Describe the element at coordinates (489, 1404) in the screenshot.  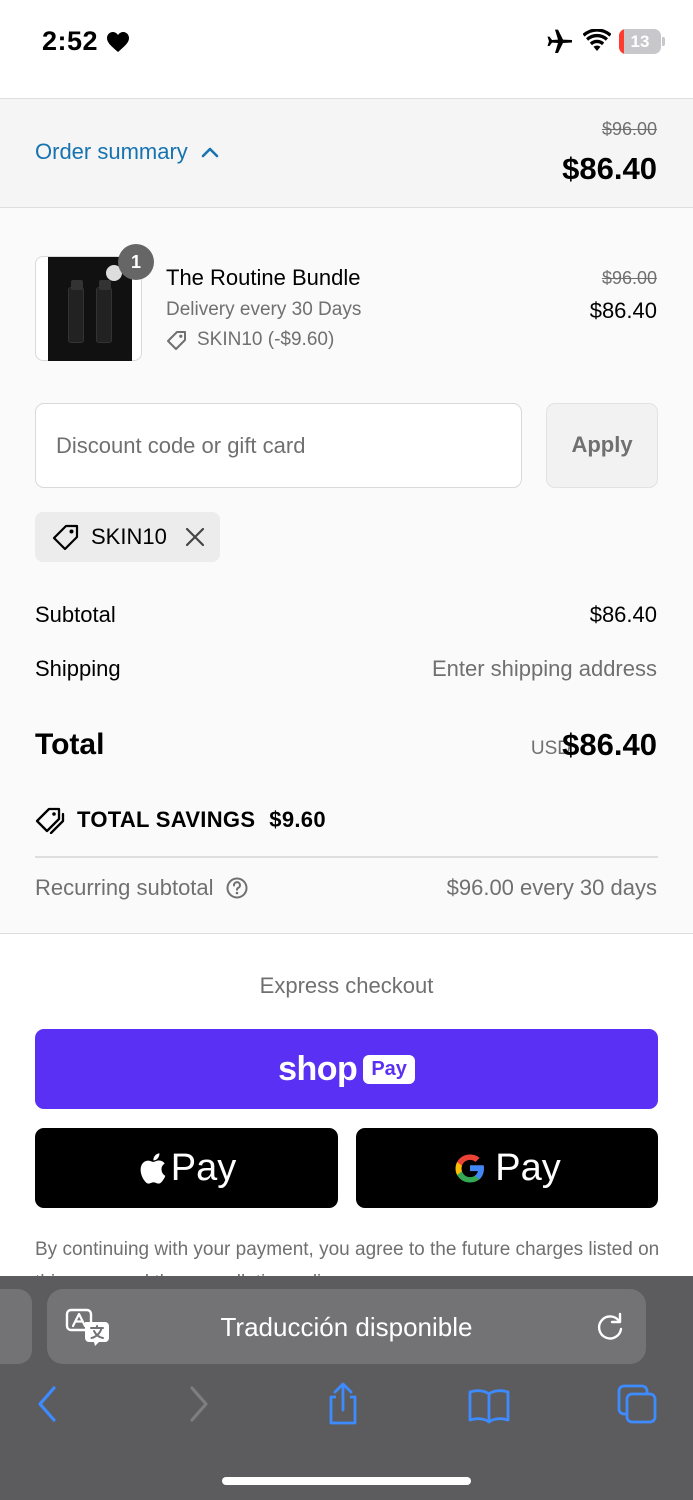
I see `bookmarks-icon` at that location.